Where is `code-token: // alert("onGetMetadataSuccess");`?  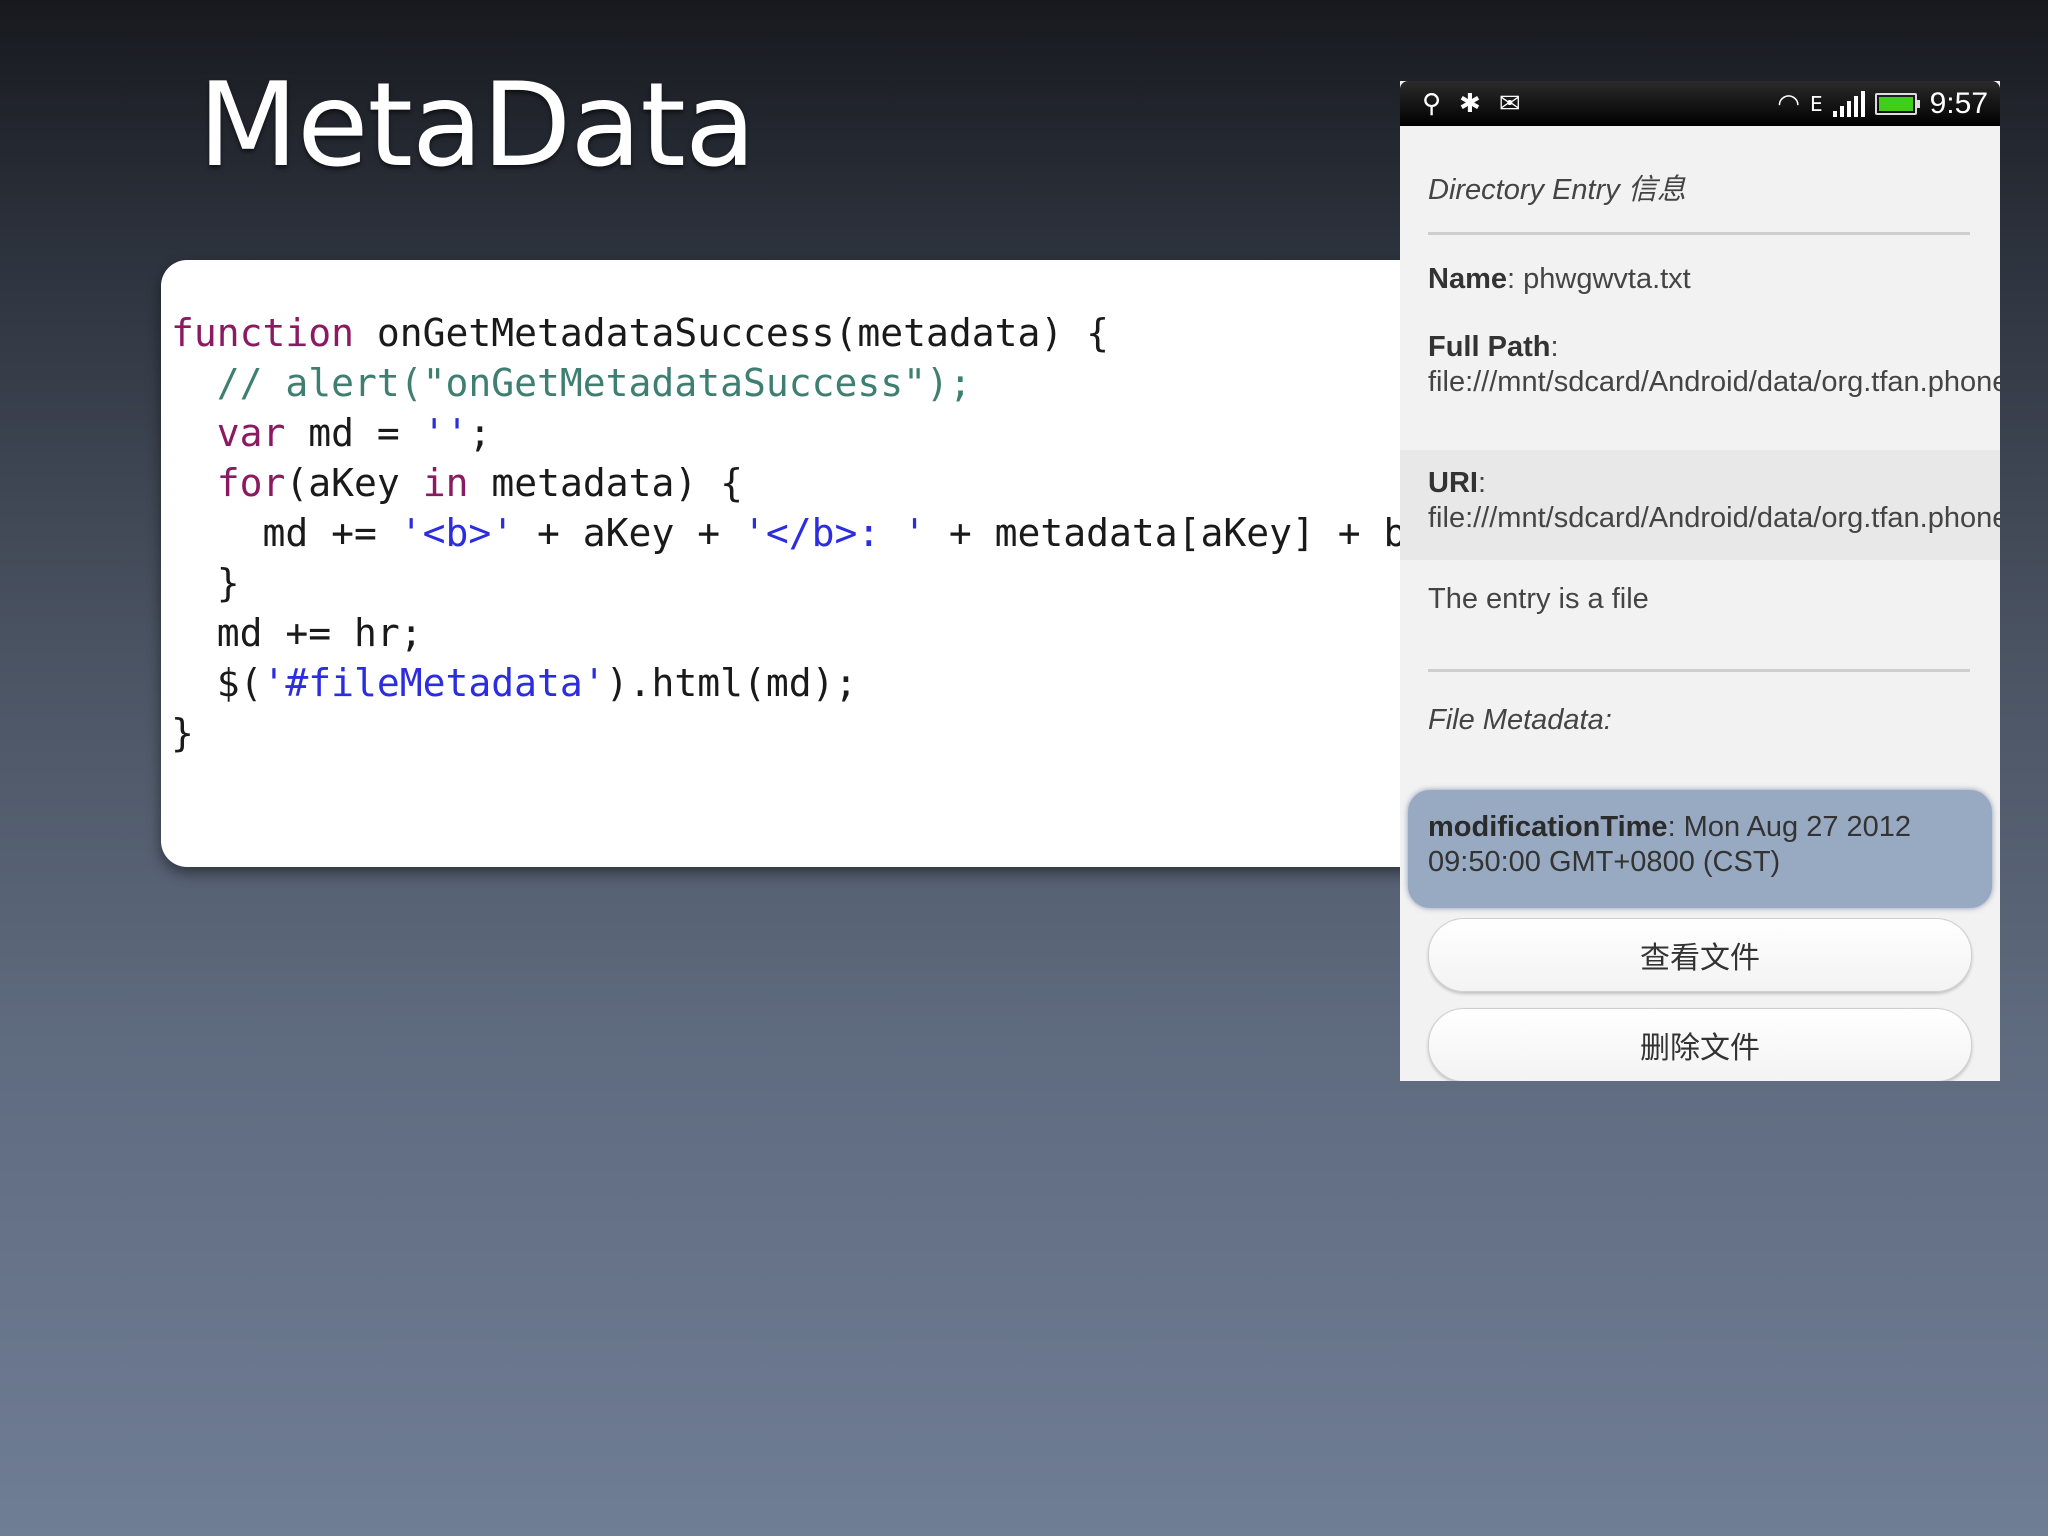
code-token: // alert("onGetMetadataSuccess"); is located at coordinates (571, 383).